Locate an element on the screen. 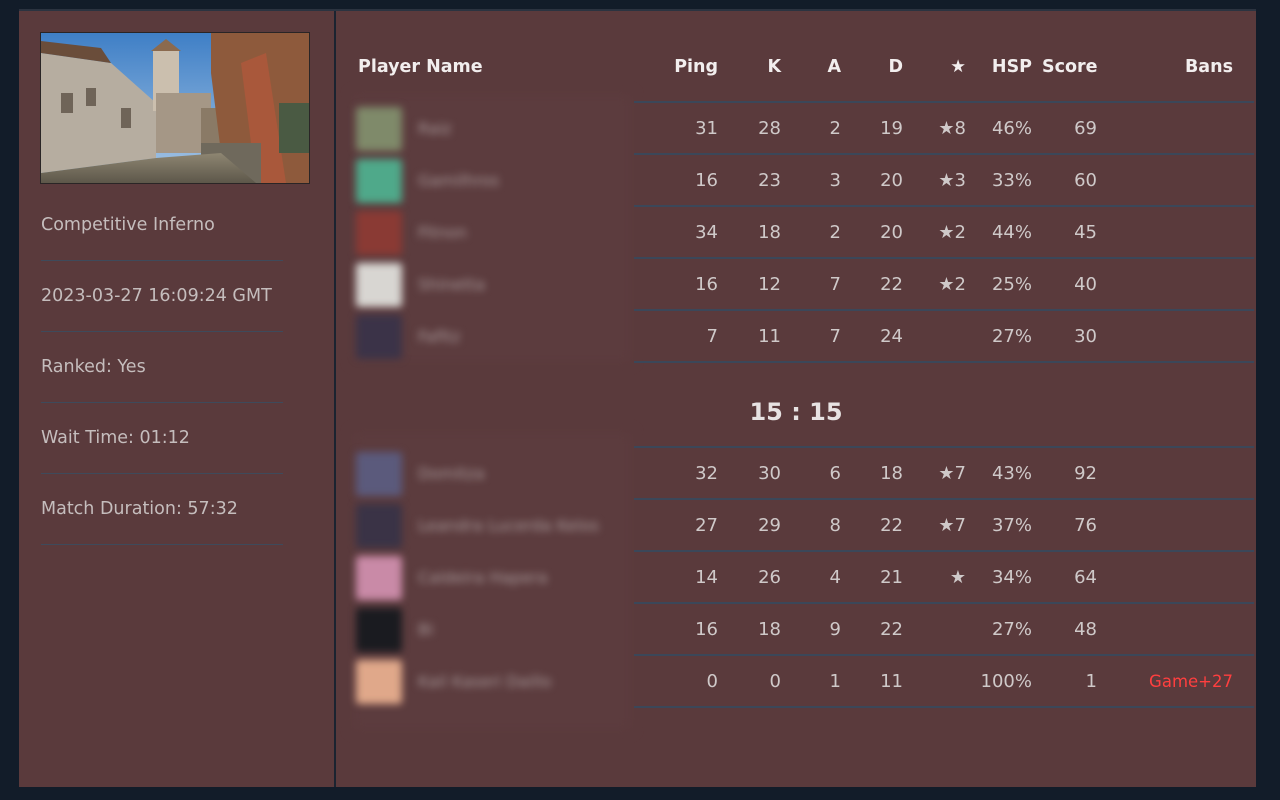 The image size is (1280, 800). player-name: Domitza is located at coordinates (451, 474).